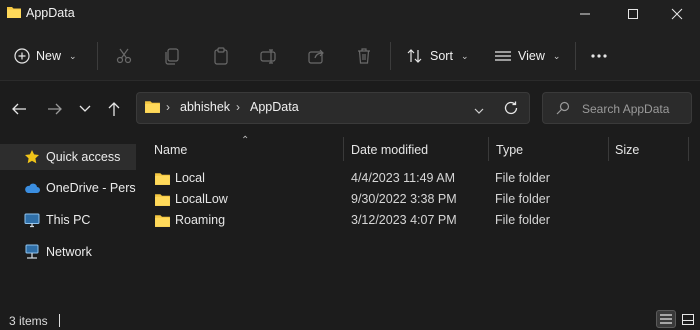 The height and width of the screenshot is (330, 700). Describe the element at coordinates (32, 188) in the screenshot. I see `cloud-icon` at that location.